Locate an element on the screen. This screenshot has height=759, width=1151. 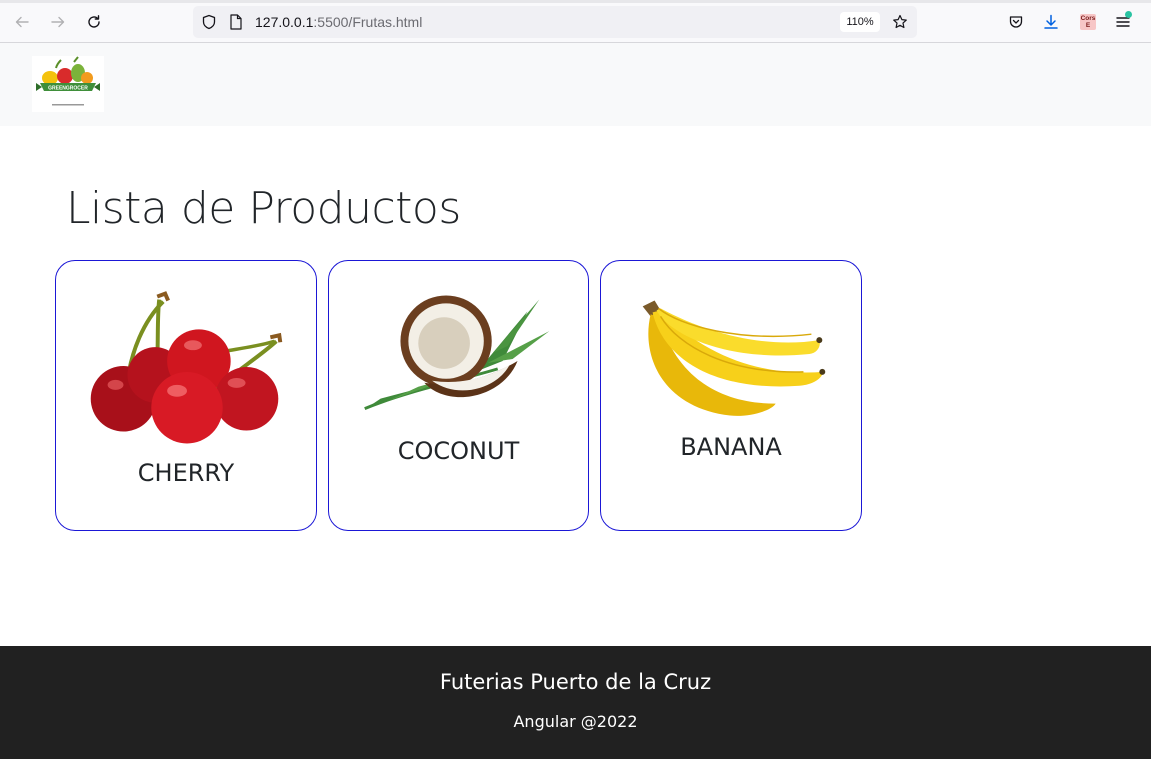
back-button is located at coordinates (22, 22).